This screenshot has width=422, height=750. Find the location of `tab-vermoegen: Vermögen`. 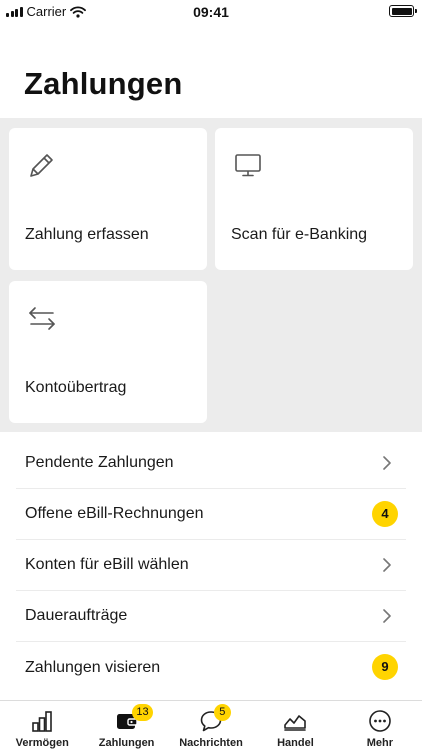

tab-vermoegen: Vermögen is located at coordinates (42, 725).